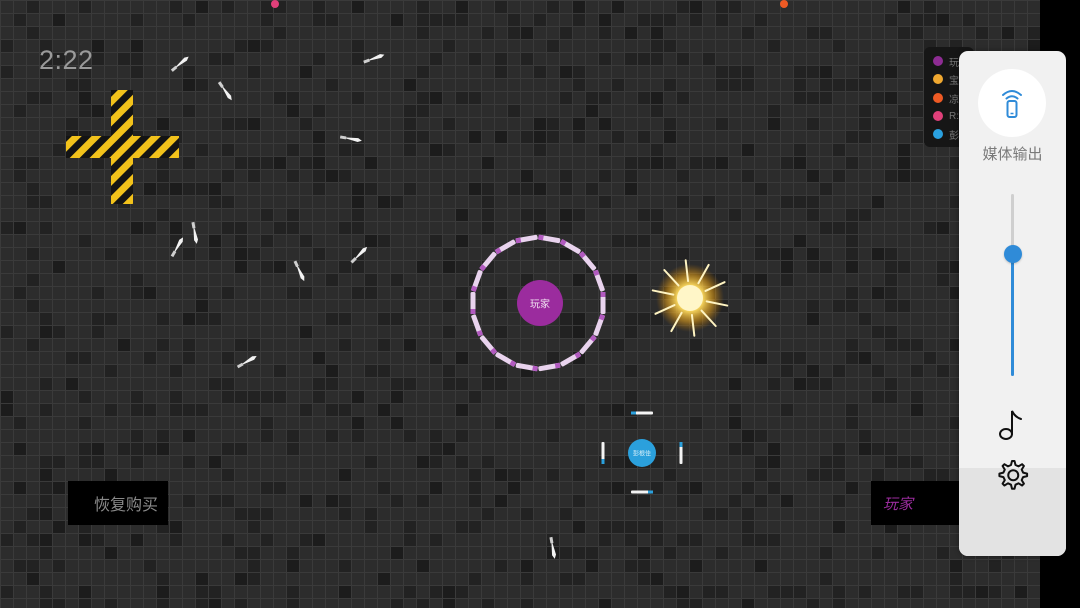 This screenshot has width=1080, height=608. Describe the element at coordinates (946, 61) in the screenshot. I see `leaderboard-row: 玩` at that location.